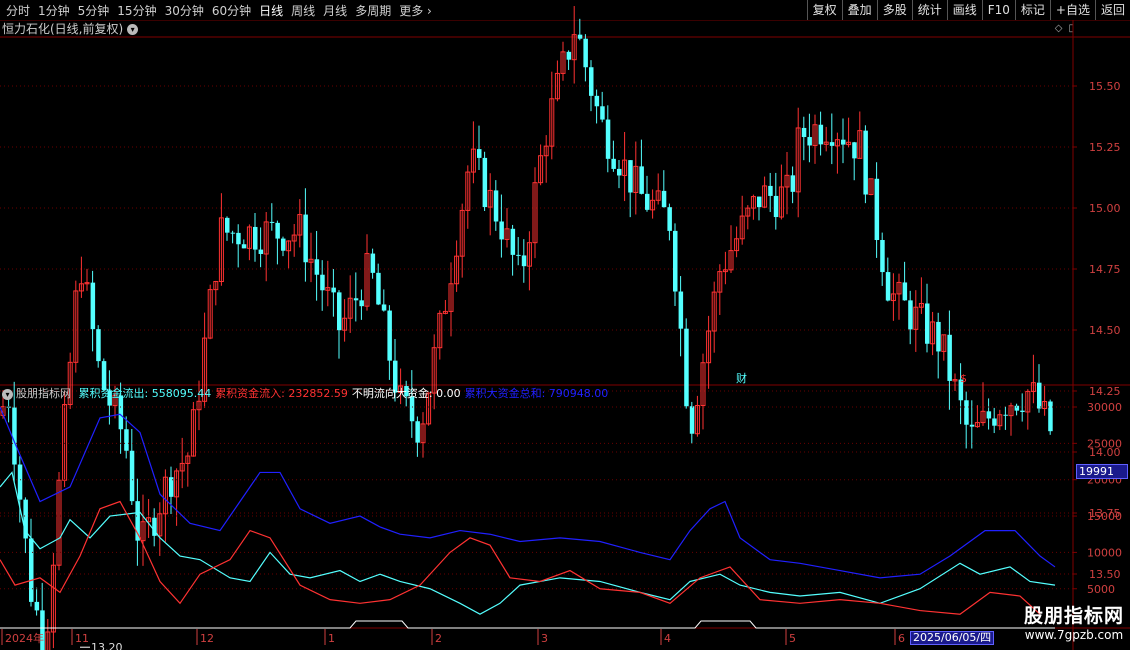  I want to click on y-tick-label: 14.75, so click(1105, 269).